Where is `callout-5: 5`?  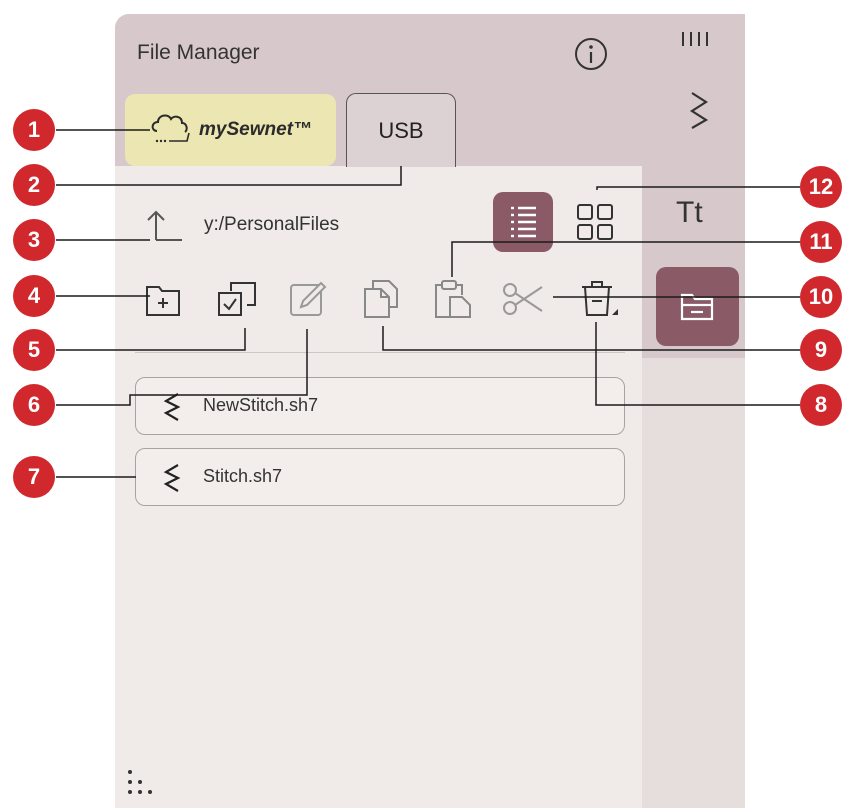
callout-5: 5 is located at coordinates (34, 350).